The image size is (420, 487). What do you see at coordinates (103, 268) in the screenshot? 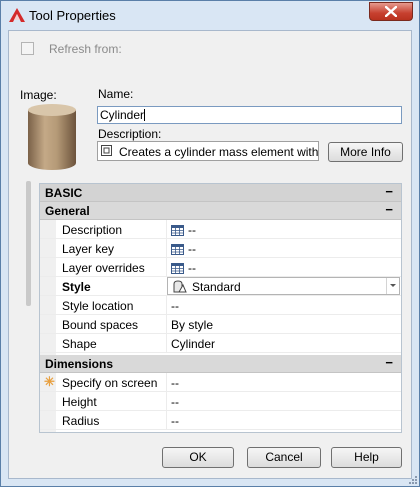
I see `property-key: Layer overrides` at bounding box center [103, 268].